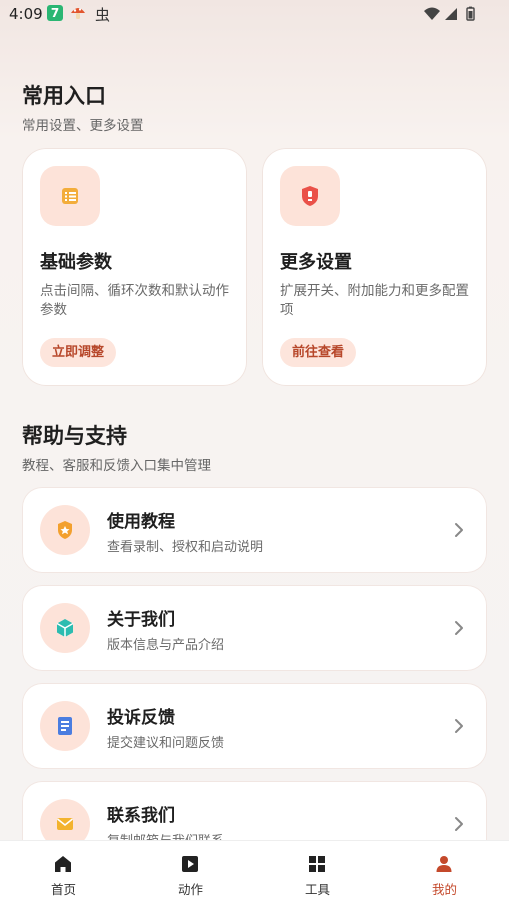 Image resolution: width=509 pixels, height=905 pixels. Describe the element at coordinates (190, 889) in the screenshot. I see `nav-label: 动作` at that location.